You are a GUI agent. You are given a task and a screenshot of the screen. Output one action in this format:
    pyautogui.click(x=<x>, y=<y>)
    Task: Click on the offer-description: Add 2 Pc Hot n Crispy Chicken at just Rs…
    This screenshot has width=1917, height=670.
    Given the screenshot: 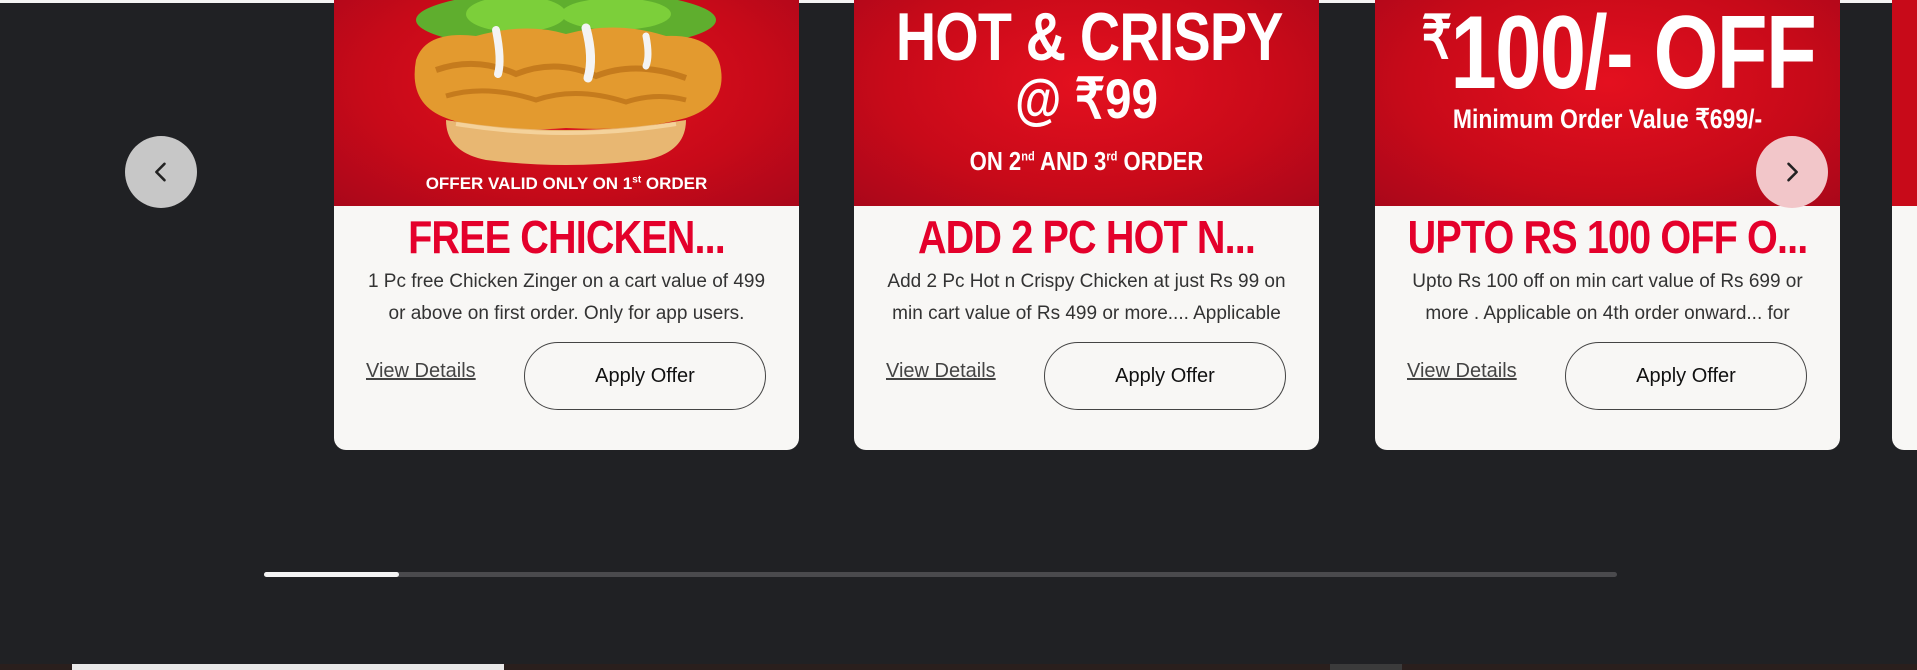 What is the action you would take?
    pyautogui.click(x=1086, y=297)
    